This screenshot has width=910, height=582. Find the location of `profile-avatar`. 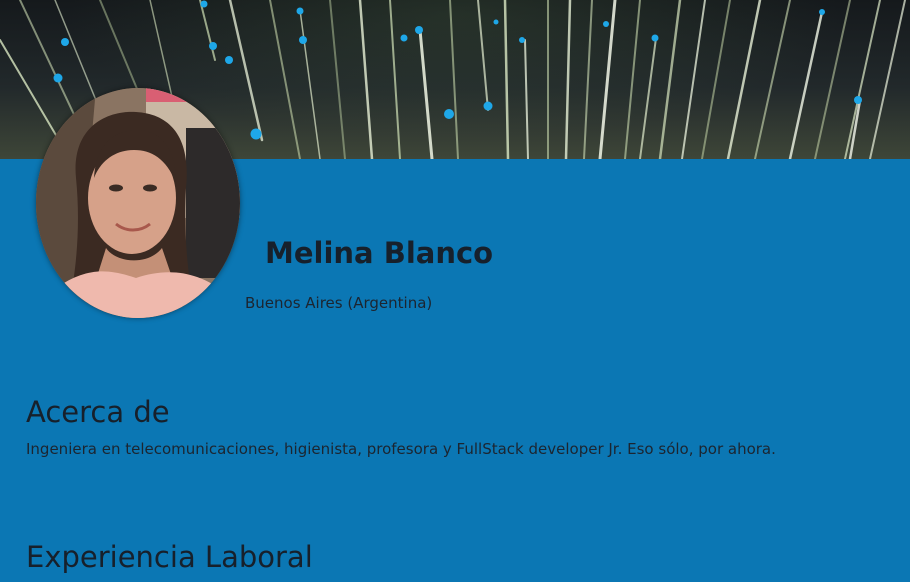

profile-avatar is located at coordinates (138, 203).